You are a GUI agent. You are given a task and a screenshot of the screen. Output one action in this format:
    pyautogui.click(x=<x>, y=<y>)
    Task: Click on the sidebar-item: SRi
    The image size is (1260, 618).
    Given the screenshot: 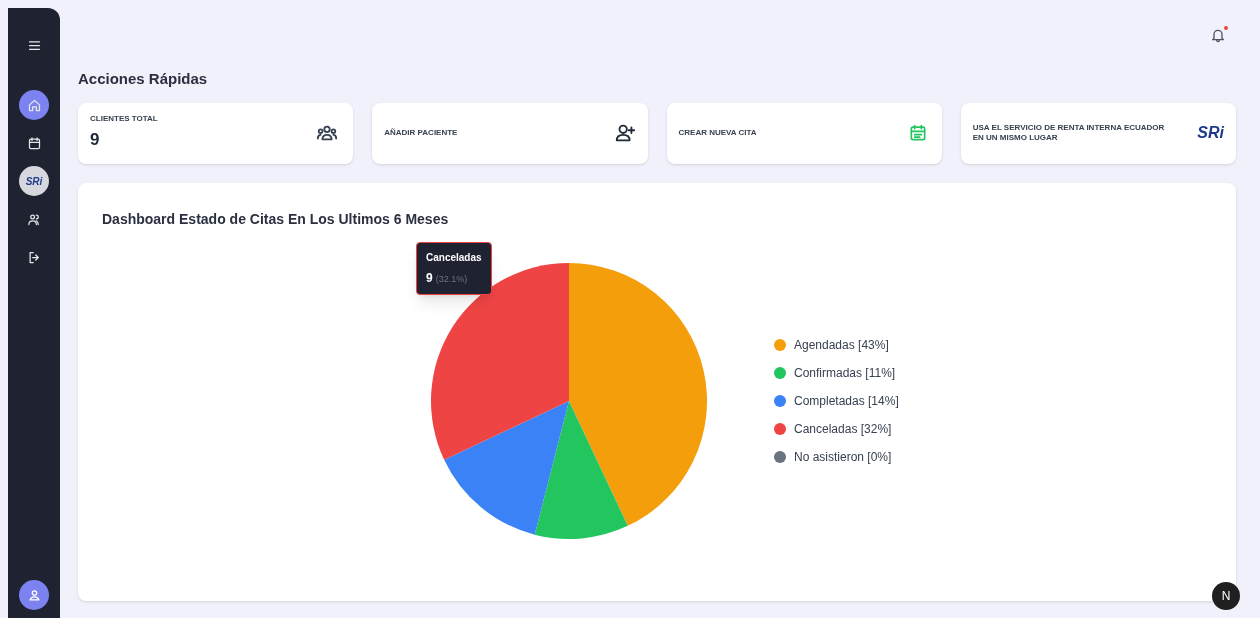 What is the action you would take?
    pyautogui.click(x=34, y=181)
    